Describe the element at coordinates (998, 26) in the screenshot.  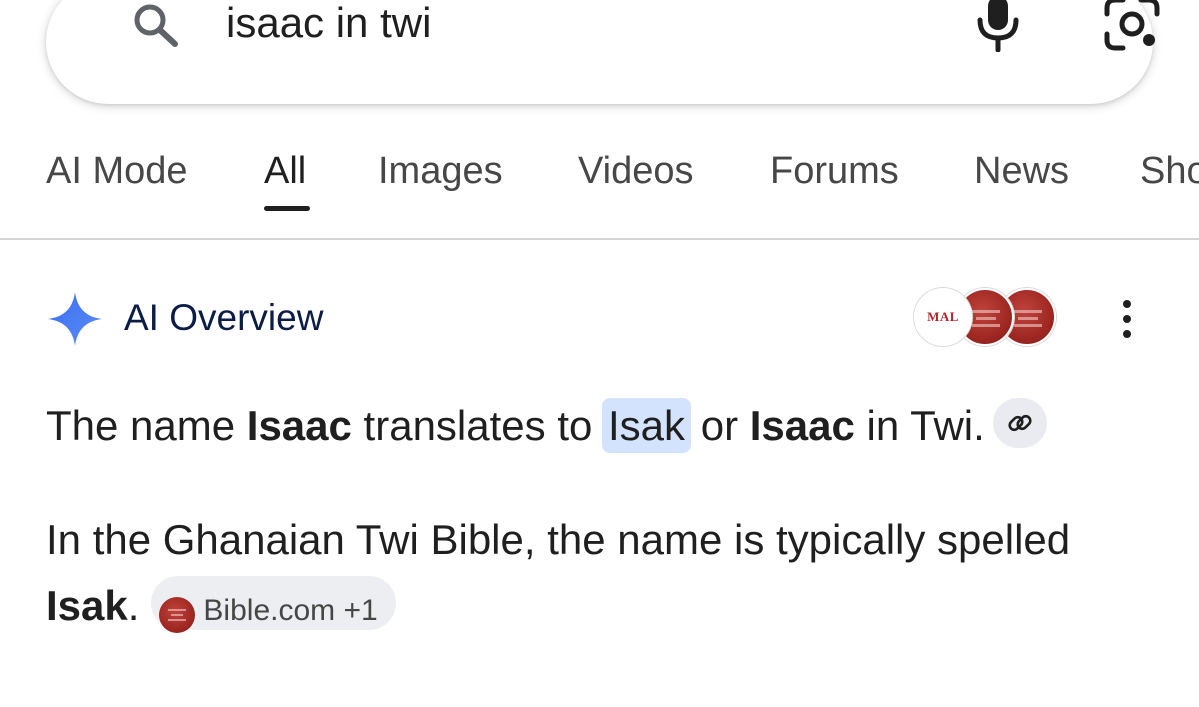
I see `mic-icon` at that location.